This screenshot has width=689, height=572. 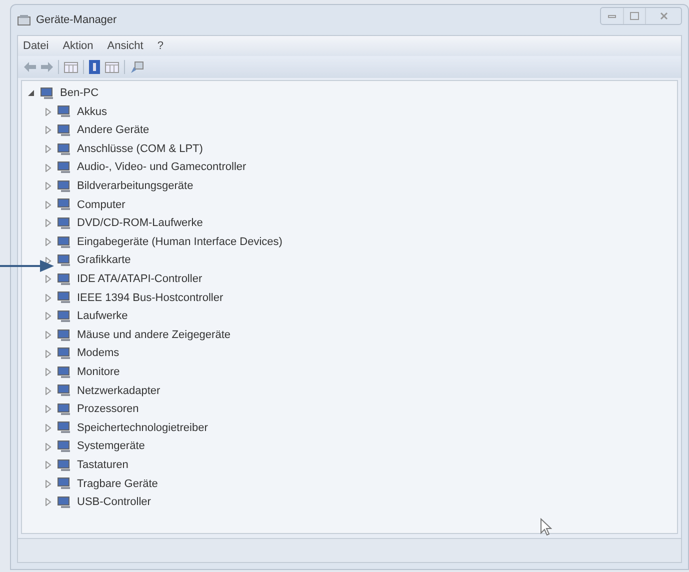 I want to click on properties-icon, so click(x=71, y=67).